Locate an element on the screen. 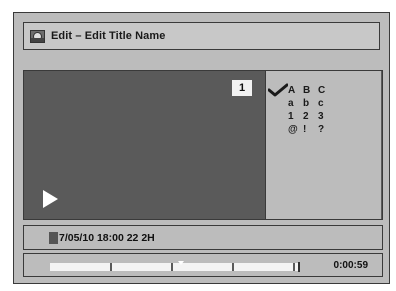 This screenshot has width=396, height=291. character-option: 3 is located at coordinates (321, 117).